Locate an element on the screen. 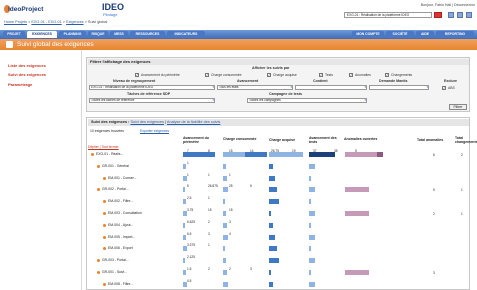  avancement-select: Tous les états is located at coordinates (255, 87).